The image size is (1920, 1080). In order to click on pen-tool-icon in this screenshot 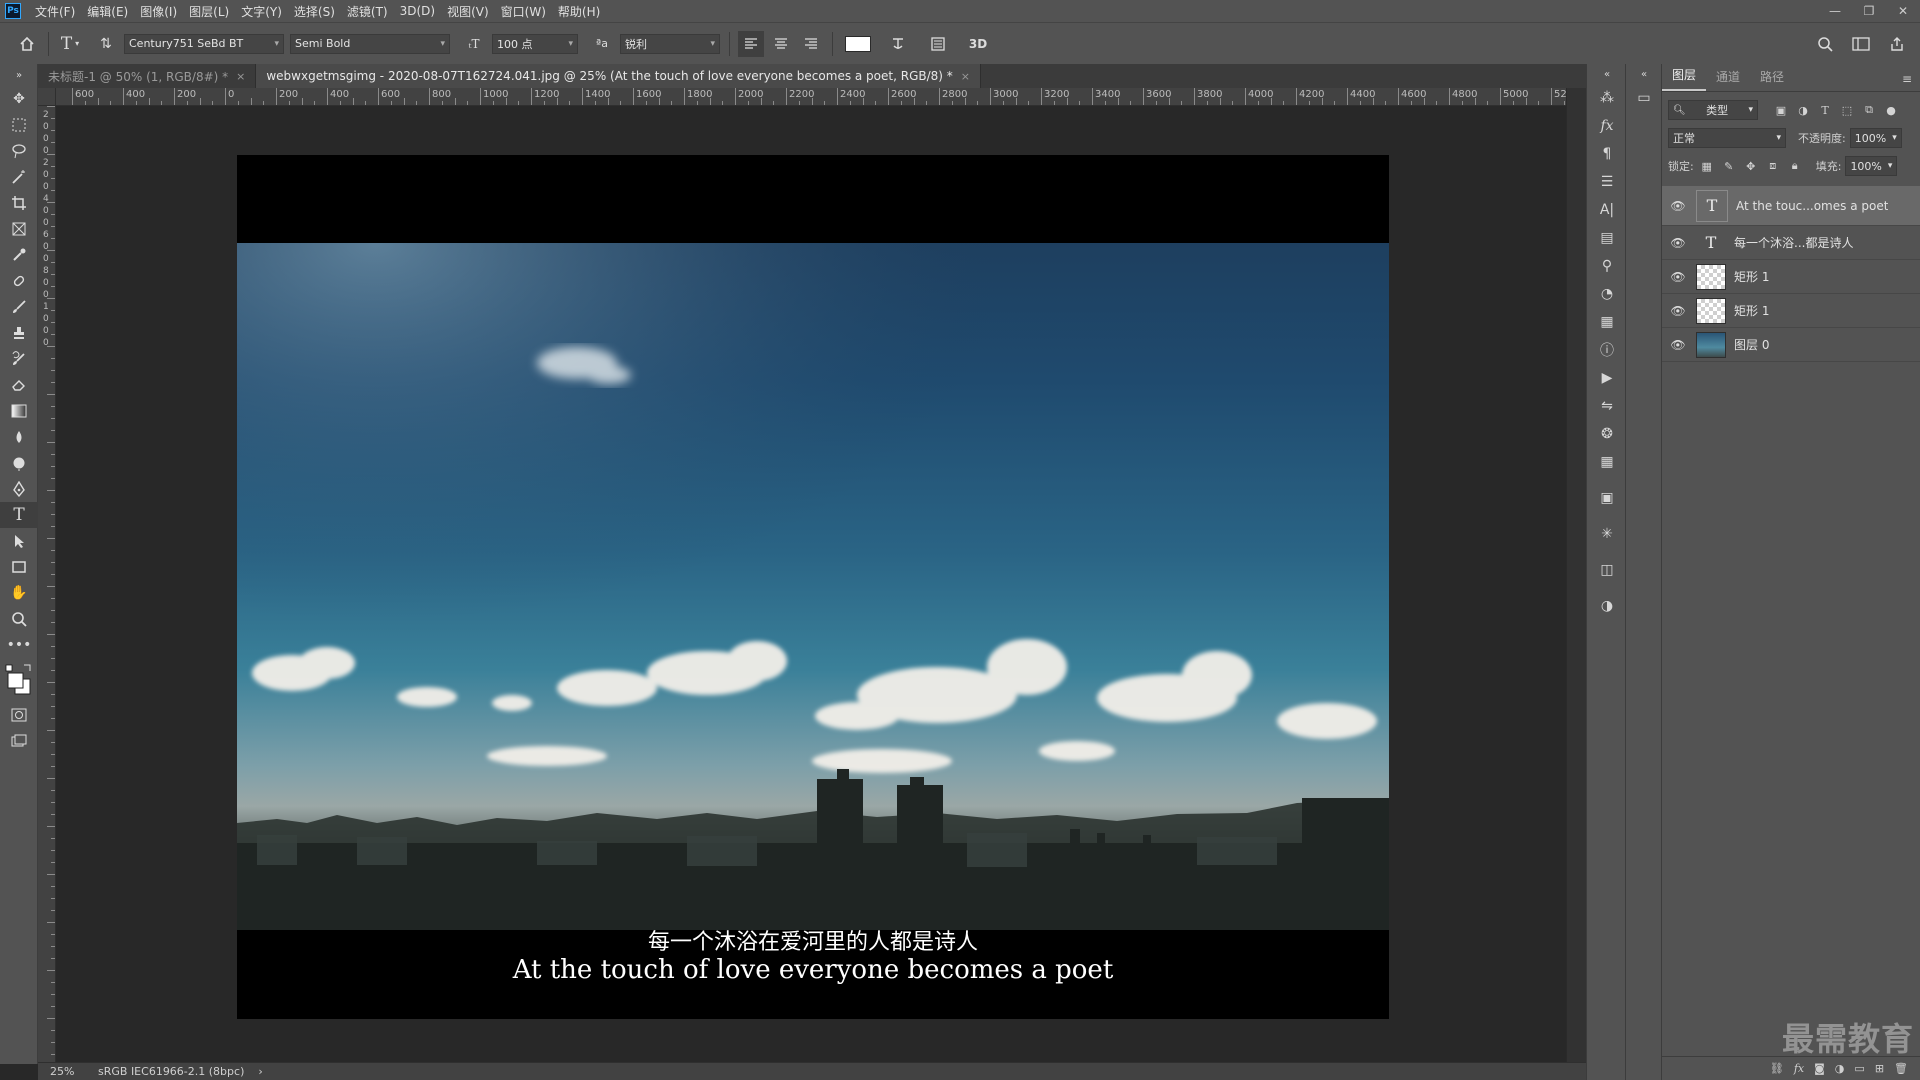, I will do `click(19, 489)`.